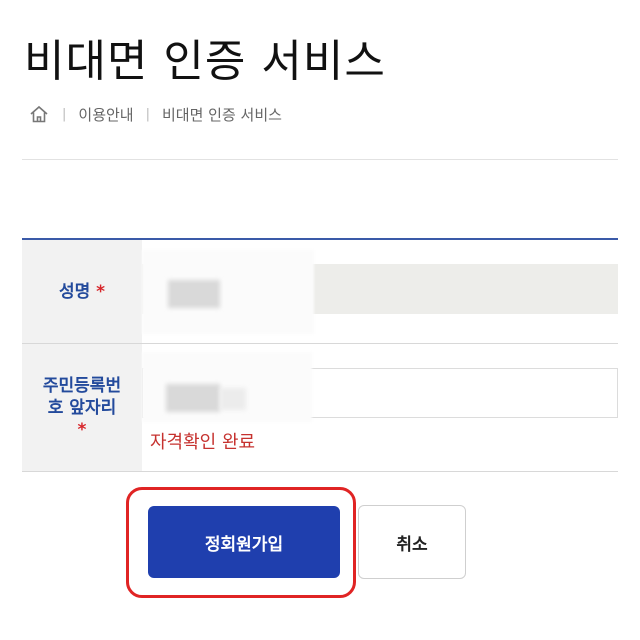 Image resolution: width=640 pixels, height=640 pixels. I want to click on breadcrumb-item-guide: 이용안내, so click(105, 114).